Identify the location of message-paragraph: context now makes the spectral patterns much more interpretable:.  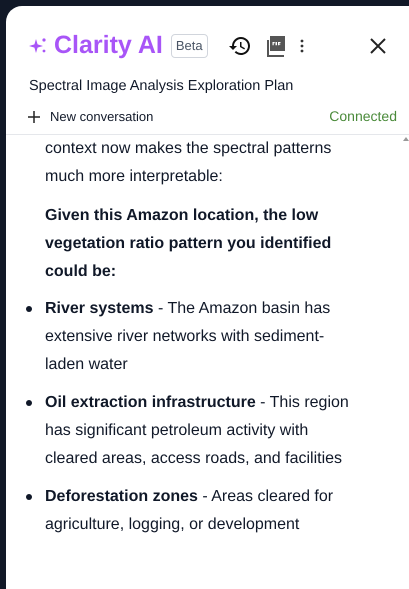
(188, 162).